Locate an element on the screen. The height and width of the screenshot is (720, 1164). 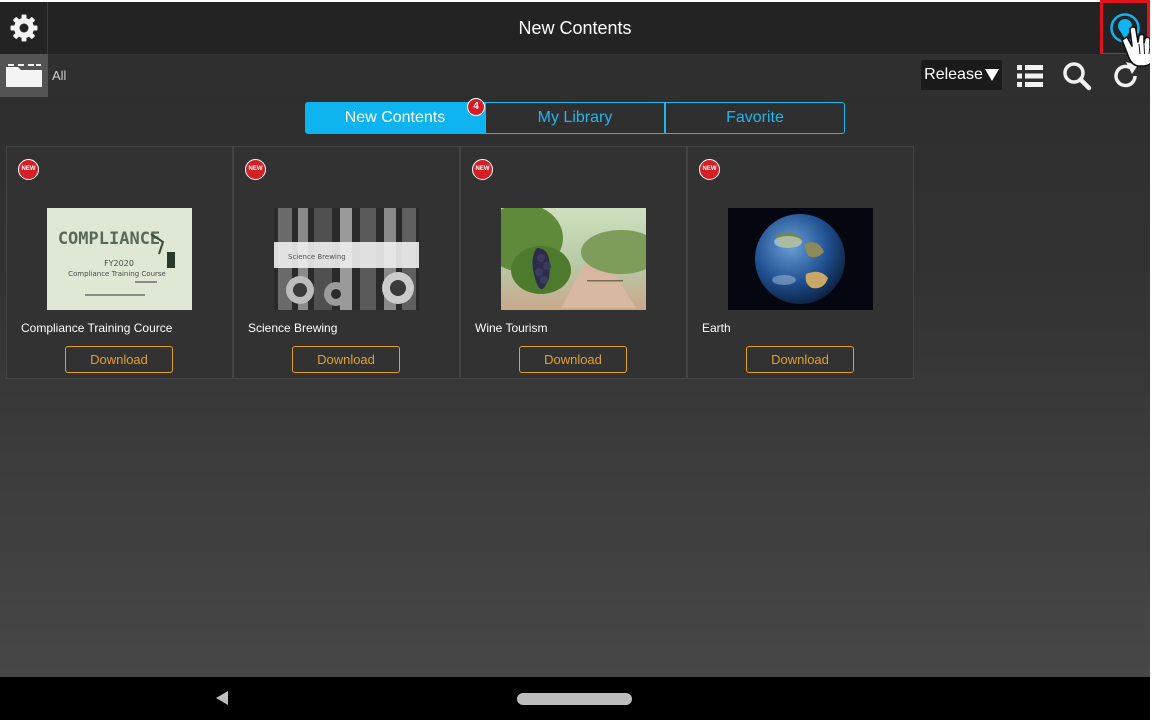
brewing-slide-image: Science Brewing is located at coordinates (346, 259).